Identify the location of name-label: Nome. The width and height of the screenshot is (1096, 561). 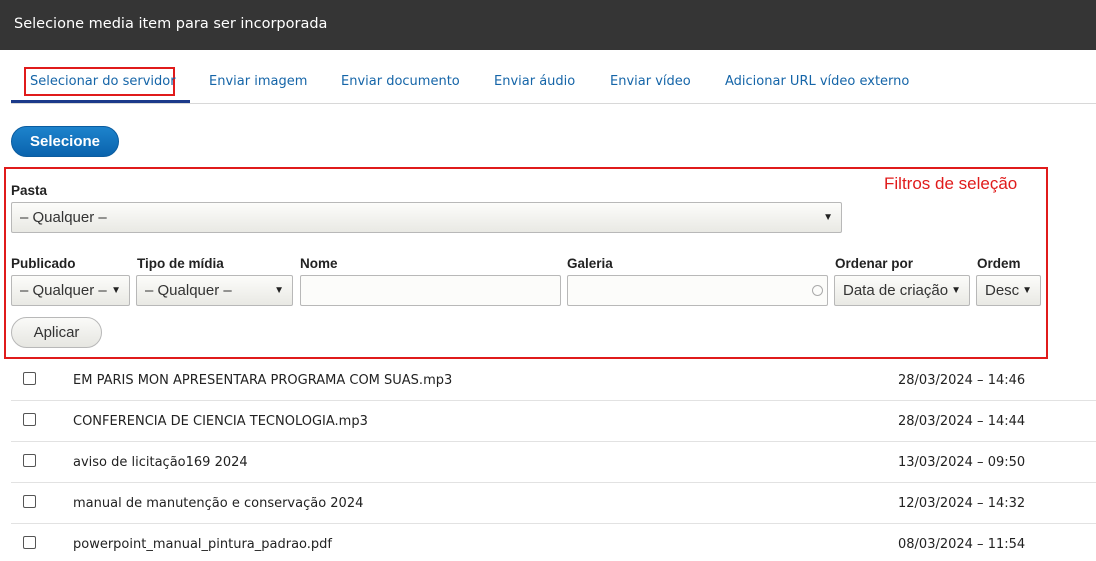
(319, 263).